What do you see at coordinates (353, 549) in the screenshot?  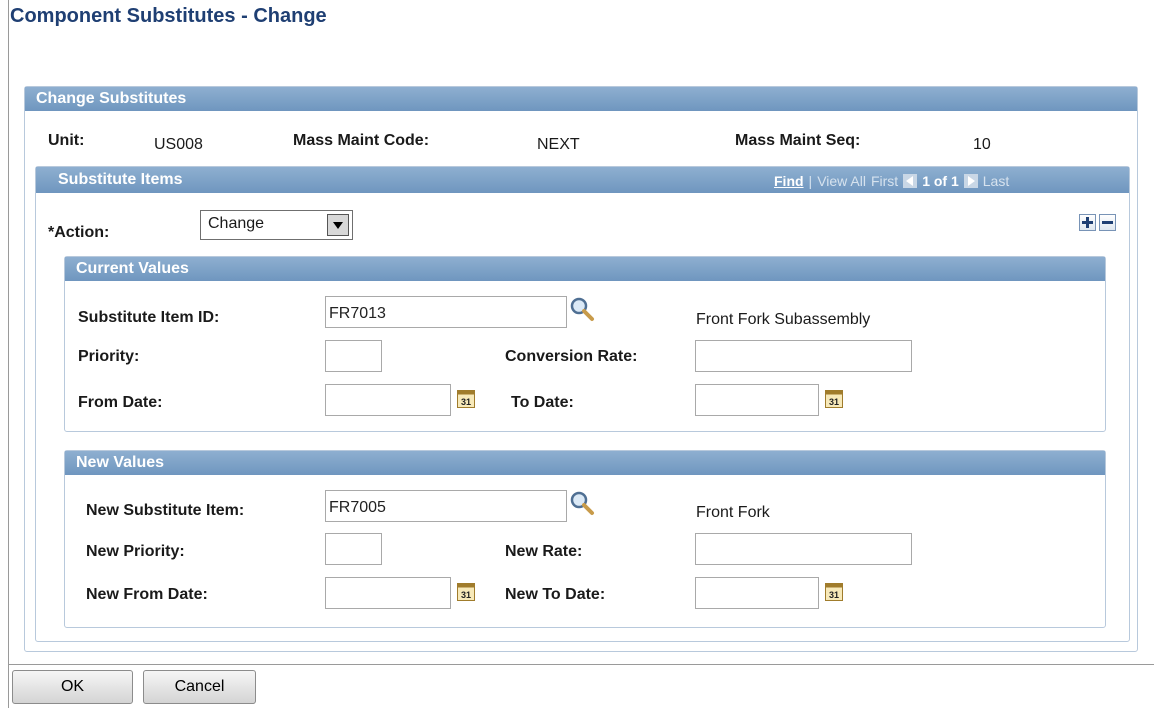 I see `new-priority-input` at bounding box center [353, 549].